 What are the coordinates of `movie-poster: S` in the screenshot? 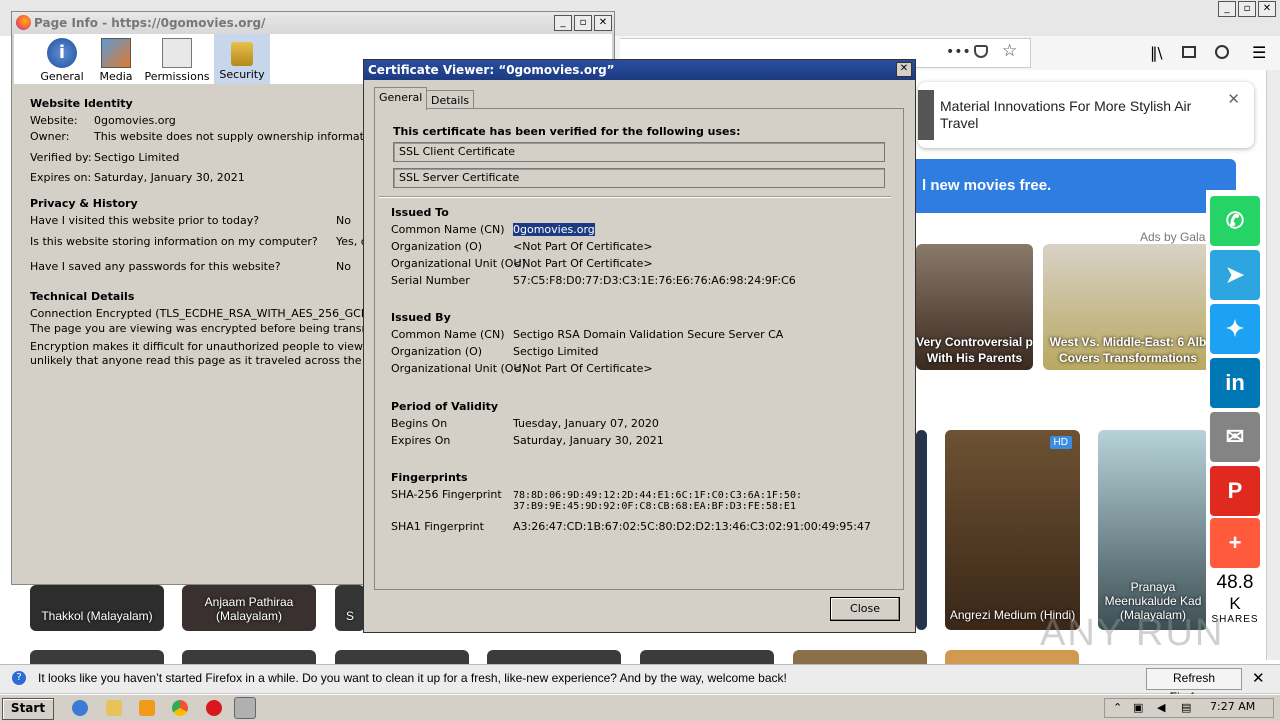 It's located at (350, 608).